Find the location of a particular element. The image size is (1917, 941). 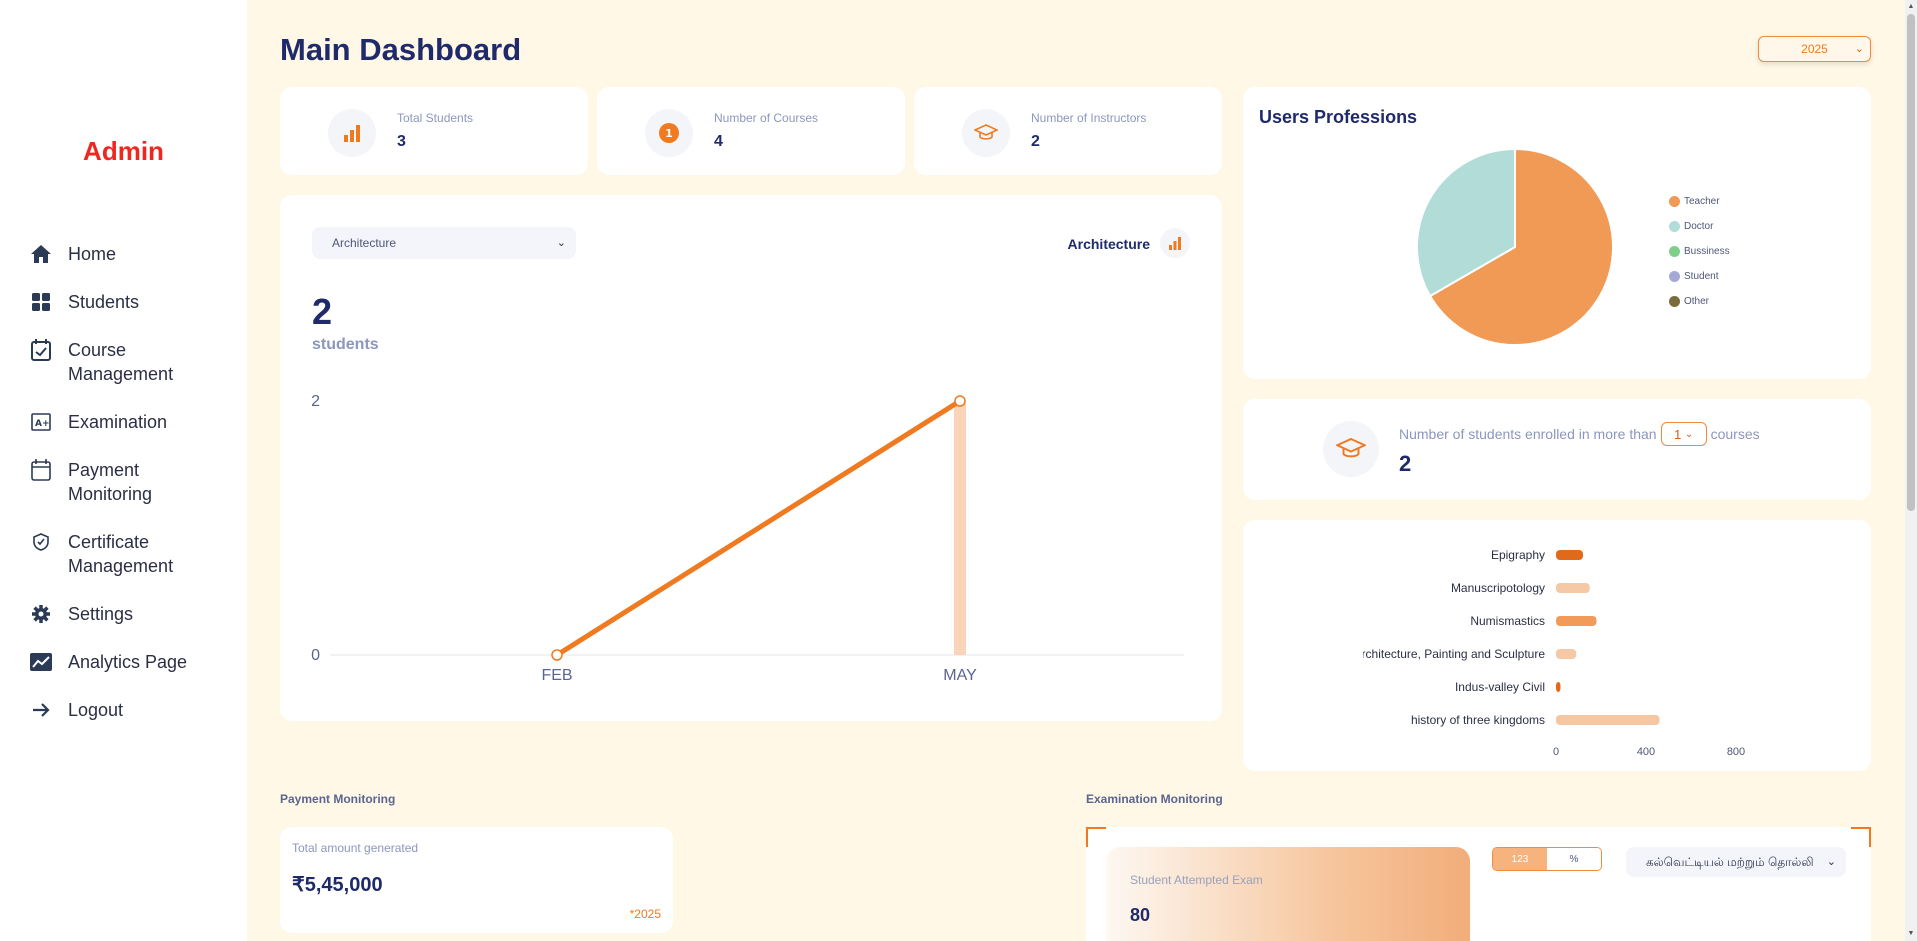

bar-category-label: Epigraphy is located at coordinates (1518, 555).